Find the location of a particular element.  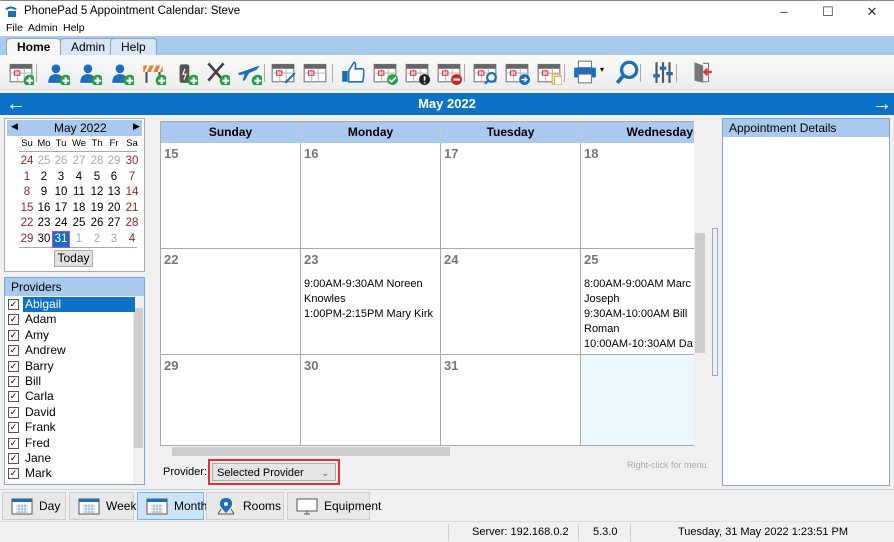

calendar-vertical-scroll-thumb is located at coordinates (700, 293).